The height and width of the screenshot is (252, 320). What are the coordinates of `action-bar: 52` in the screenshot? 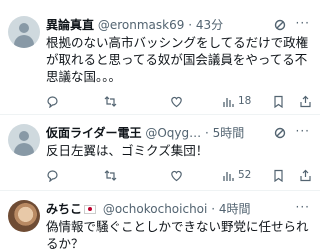 It's located at (181, 175).